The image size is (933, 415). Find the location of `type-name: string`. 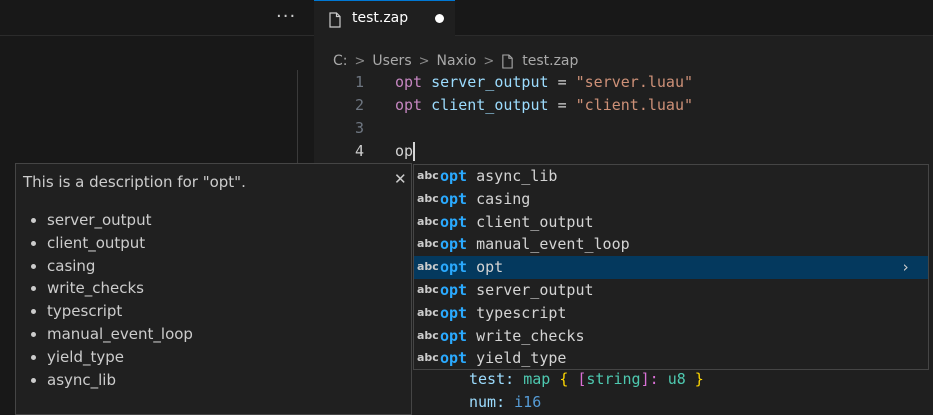

type-name: string is located at coordinates (613, 379).